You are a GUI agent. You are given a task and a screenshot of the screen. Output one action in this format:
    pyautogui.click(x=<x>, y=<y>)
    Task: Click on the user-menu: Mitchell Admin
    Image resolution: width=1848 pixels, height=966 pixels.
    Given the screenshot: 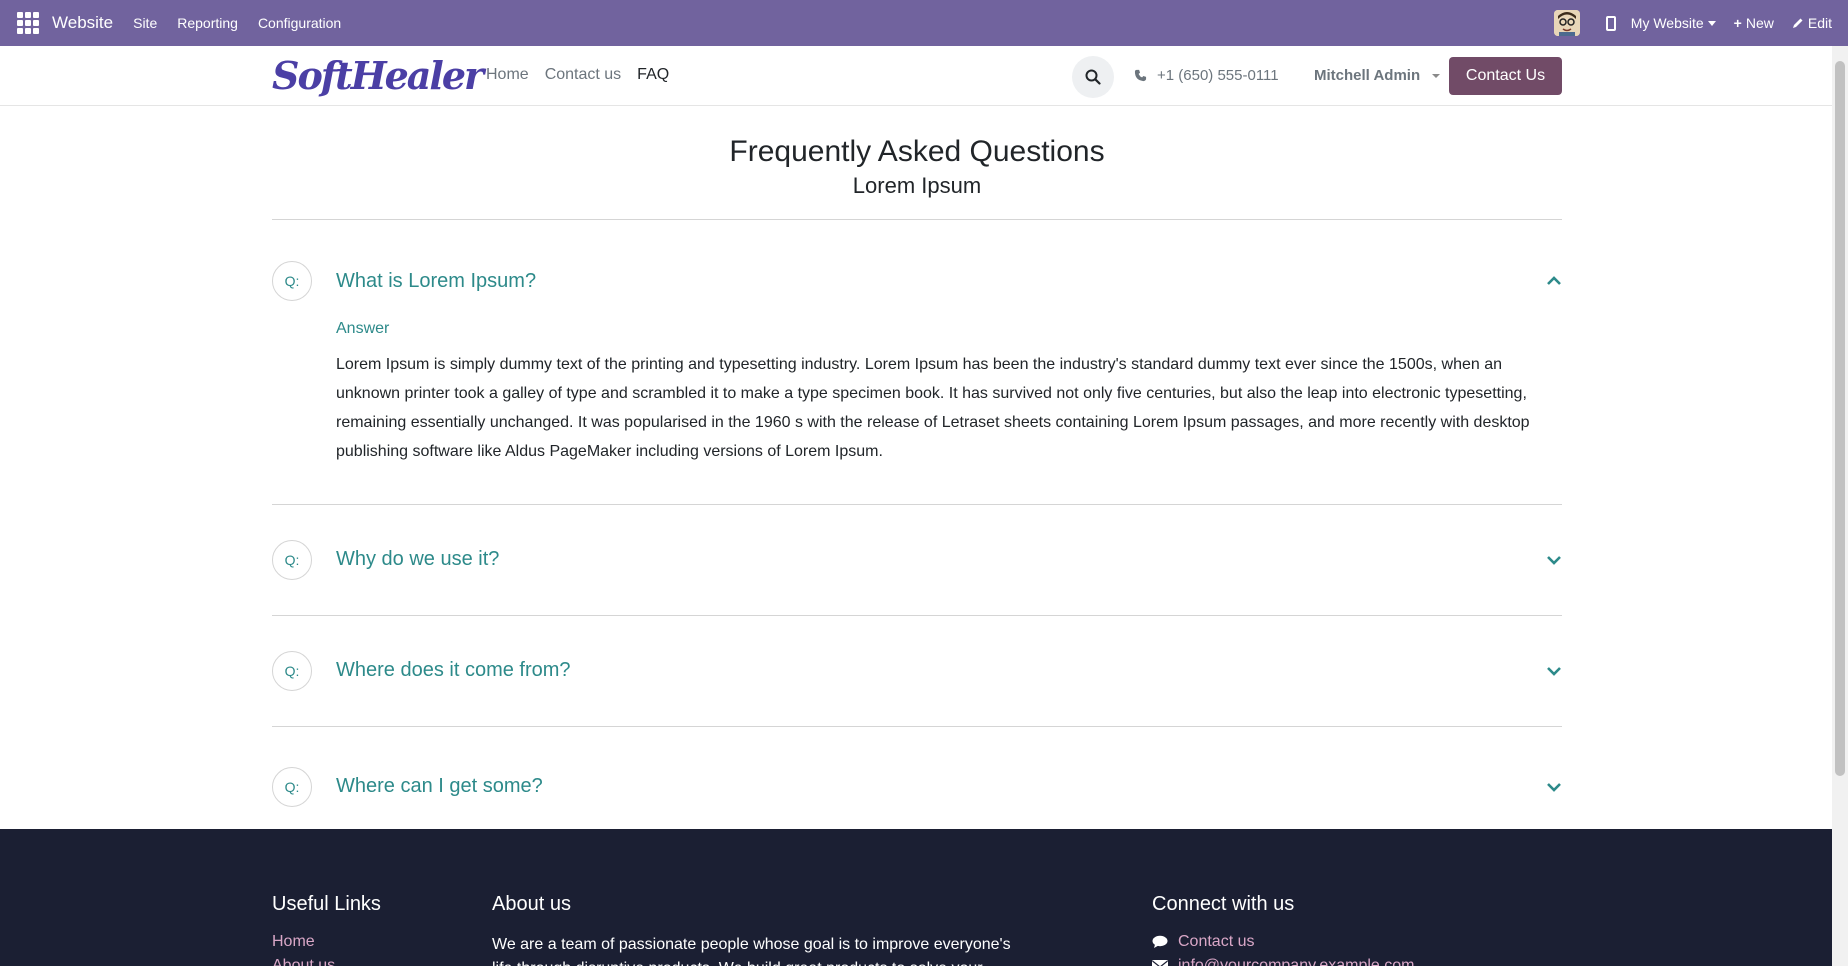 What is the action you would take?
    pyautogui.click(x=1377, y=75)
    